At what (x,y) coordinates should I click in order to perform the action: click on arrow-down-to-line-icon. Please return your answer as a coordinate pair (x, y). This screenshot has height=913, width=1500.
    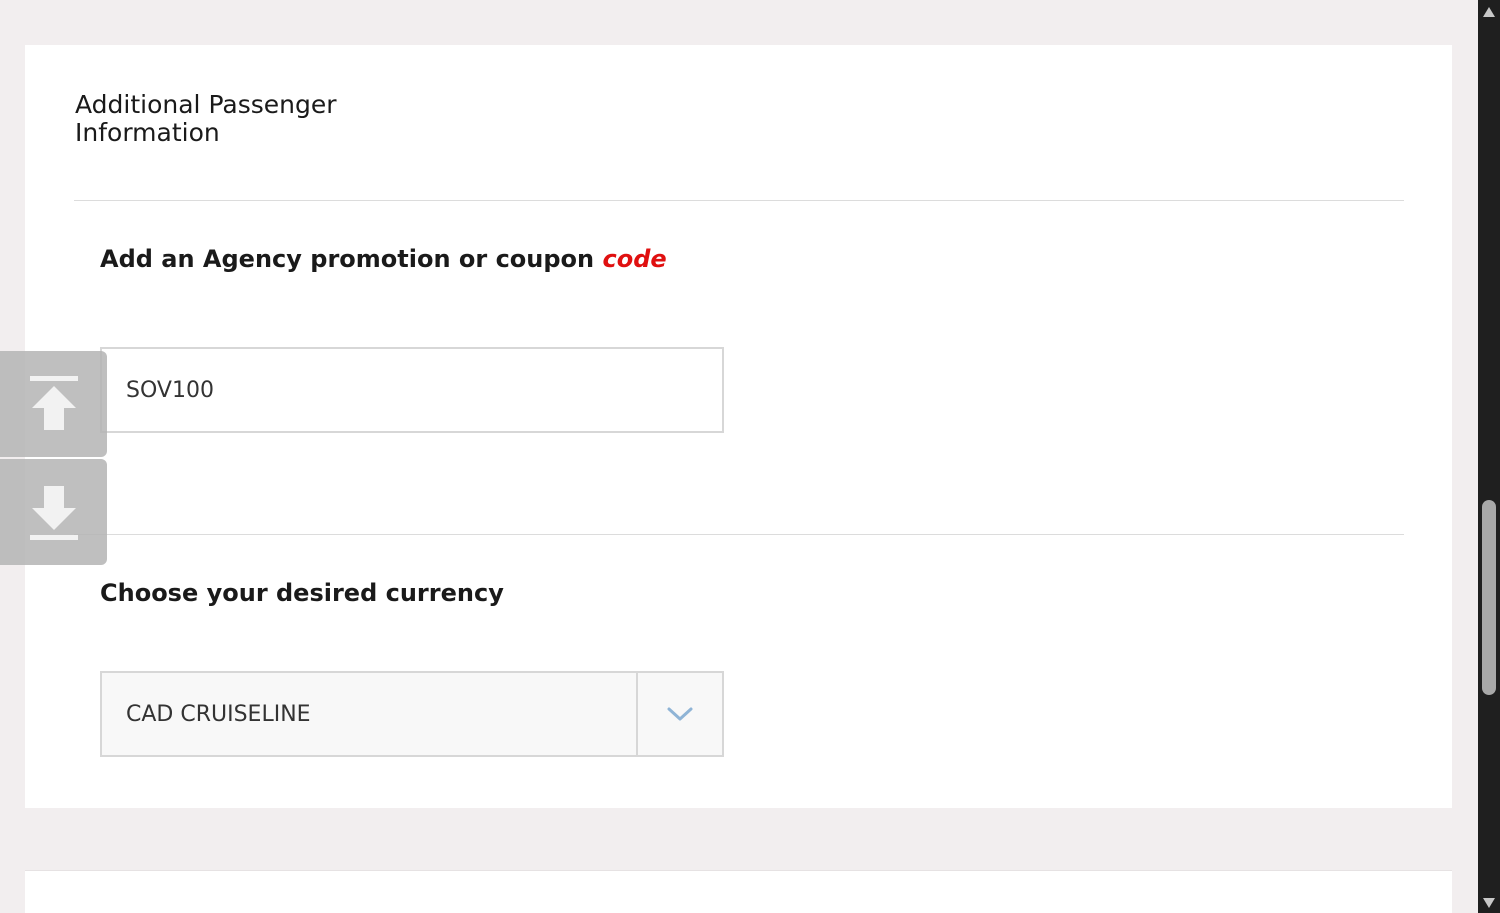
    Looking at the image, I should click on (53, 513).